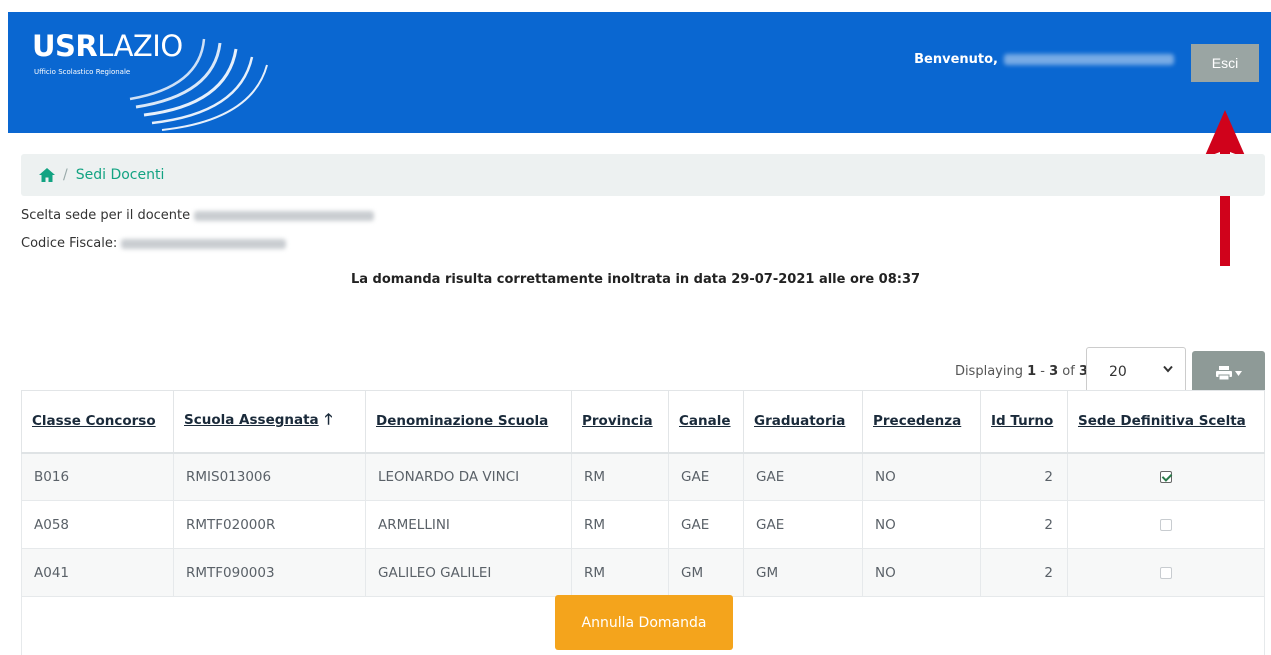 The height and width of the screenshot is (655, 1271). I want to click on col-header-precedenza: Precedenza, so click(921, 422).